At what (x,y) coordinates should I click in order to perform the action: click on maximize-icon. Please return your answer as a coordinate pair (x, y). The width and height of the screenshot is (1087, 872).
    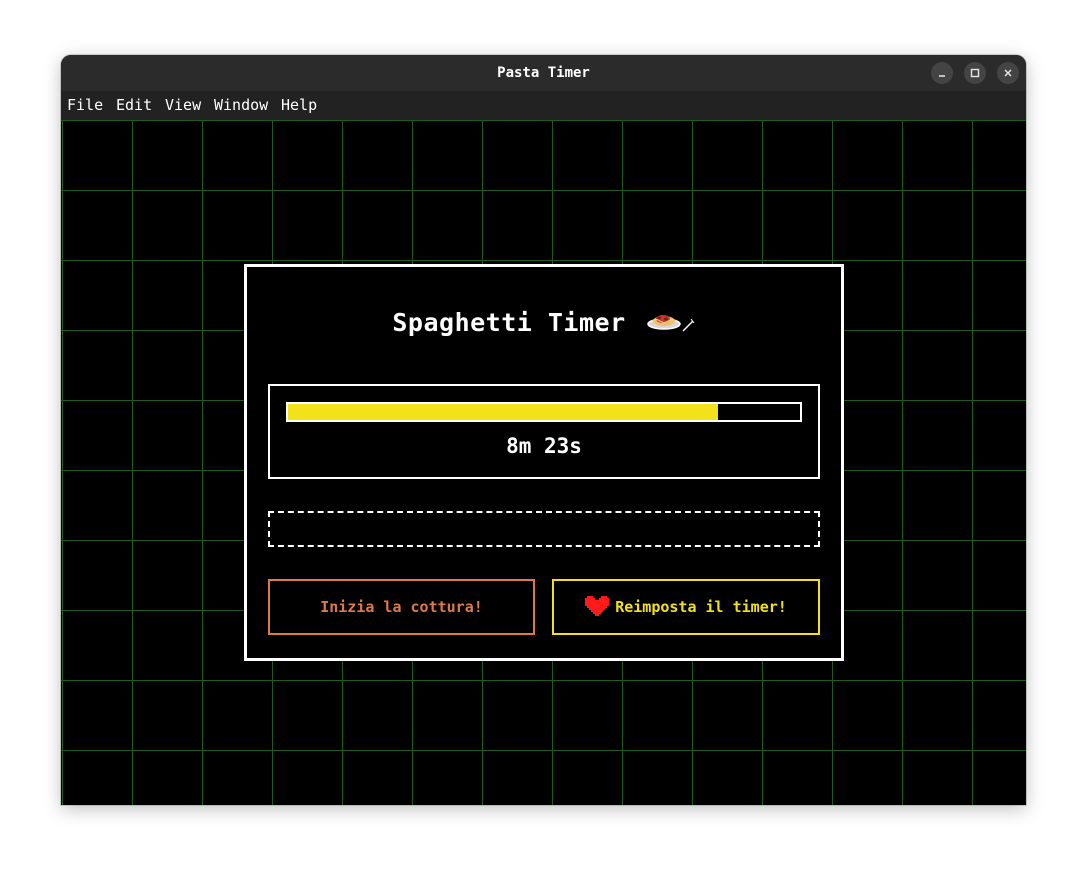
    Looking at the image, I should click on (975, 73).